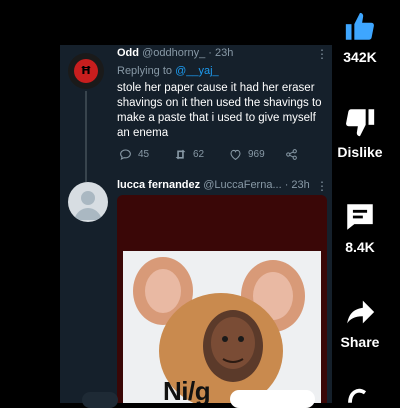 The image size is (400, 408). I want to click on retweet-icon, so click(180, 154).